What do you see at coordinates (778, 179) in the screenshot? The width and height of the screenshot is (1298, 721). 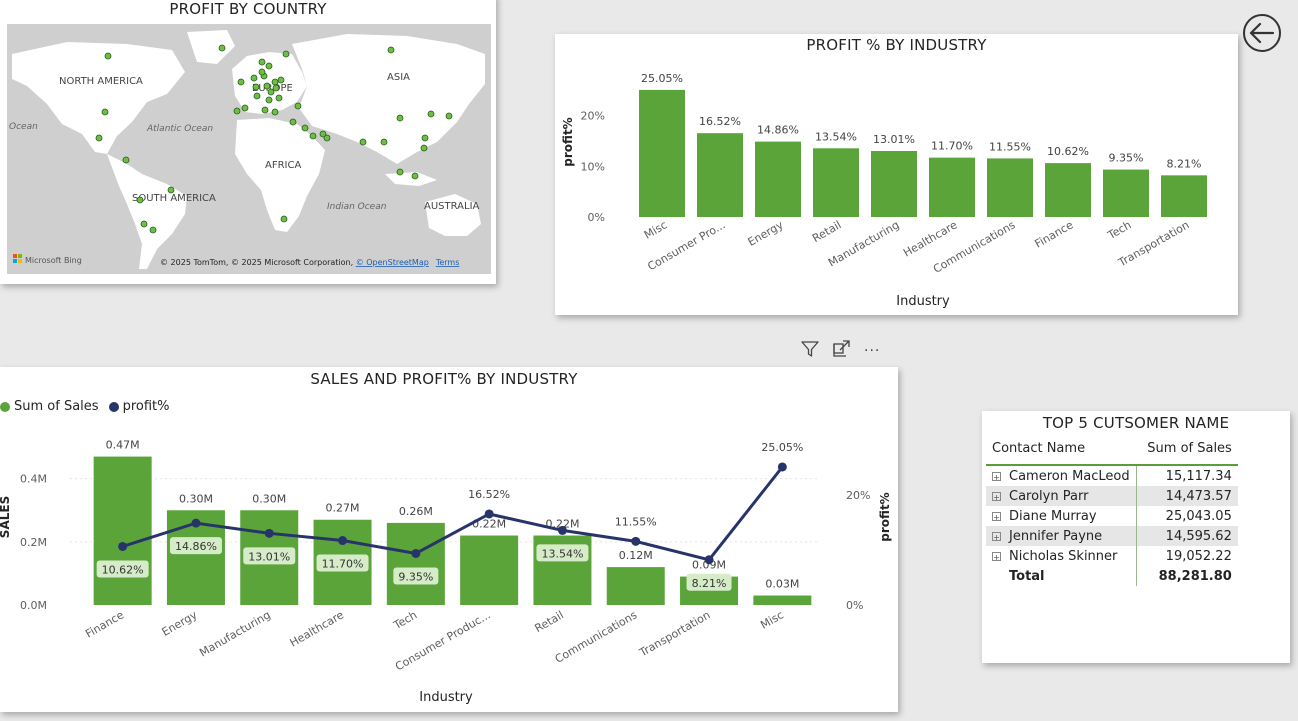 I see `bar-energy` at bounding box center [778, 179].